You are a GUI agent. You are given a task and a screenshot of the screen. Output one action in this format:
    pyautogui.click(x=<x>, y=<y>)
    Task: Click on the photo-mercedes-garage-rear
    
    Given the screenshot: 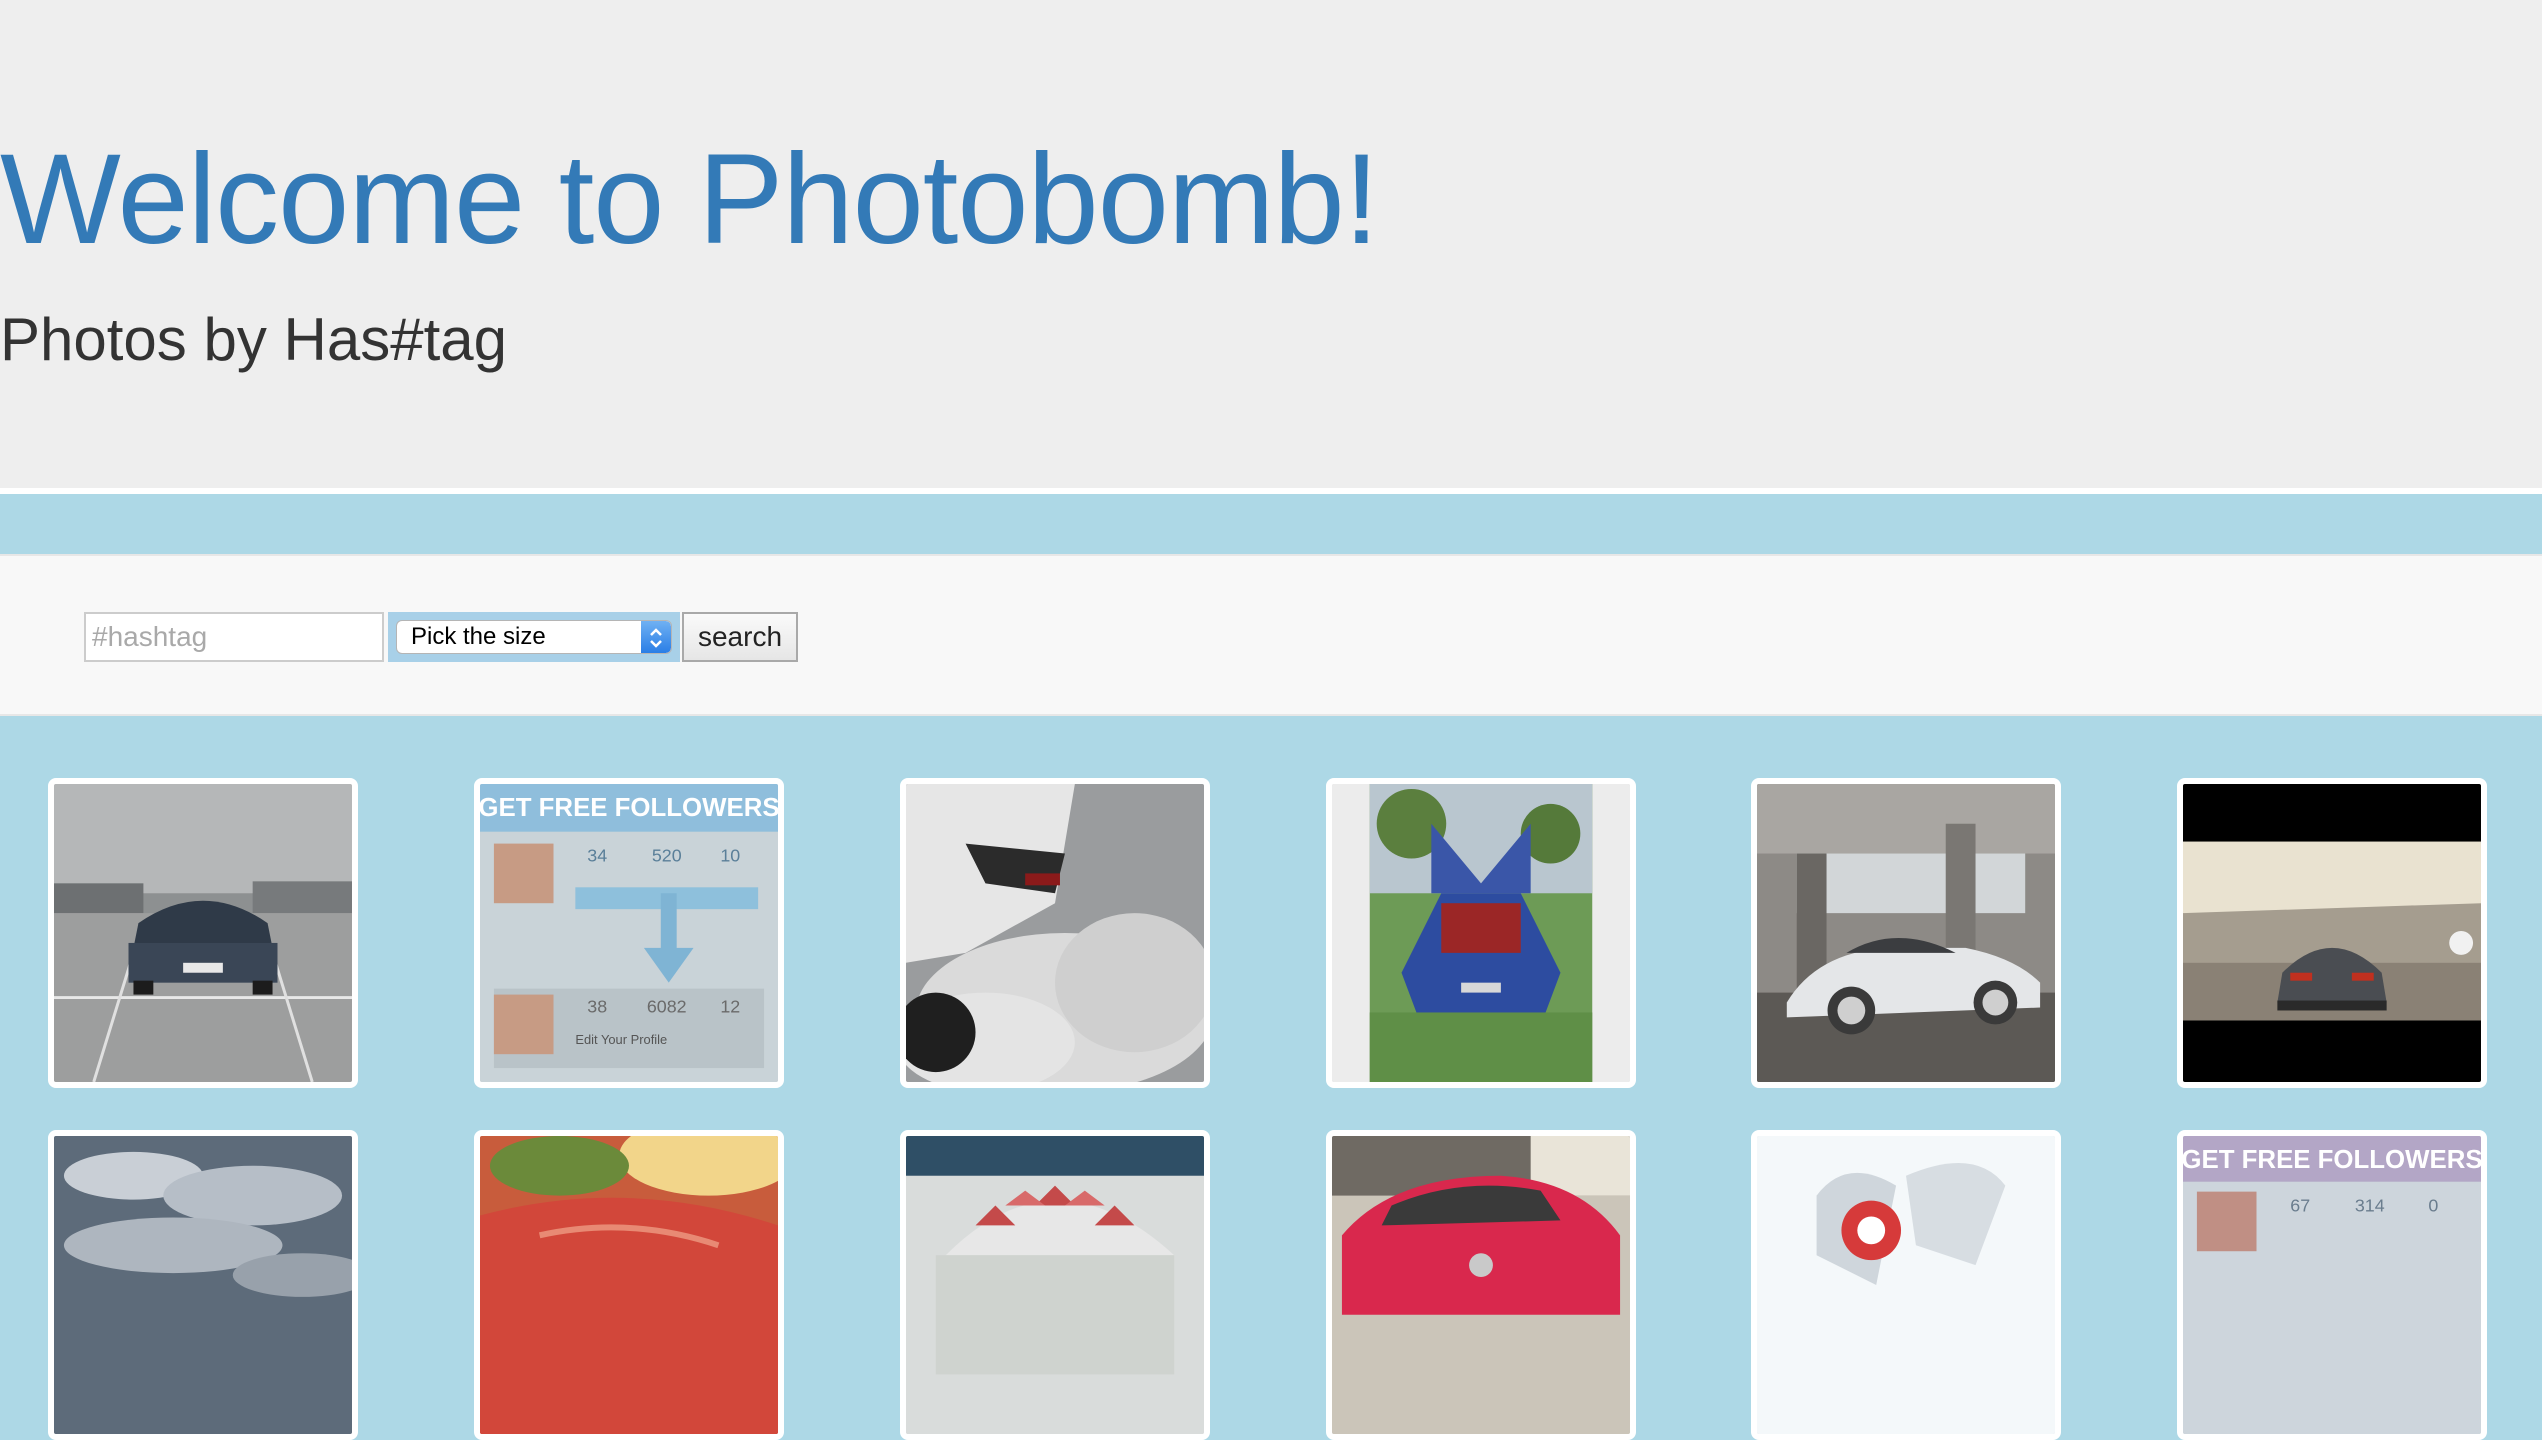 What is the action you would take?
    pyautogui.click(x=2332, y=933)
    